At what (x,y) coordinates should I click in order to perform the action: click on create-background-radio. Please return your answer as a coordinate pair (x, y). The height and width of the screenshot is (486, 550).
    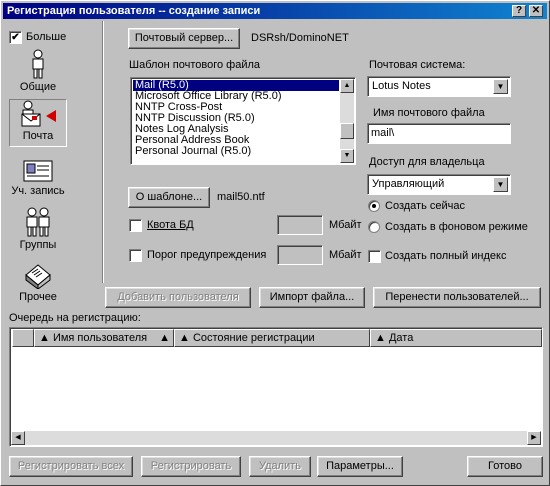
    Looking at the image, I should click on (374, 227).